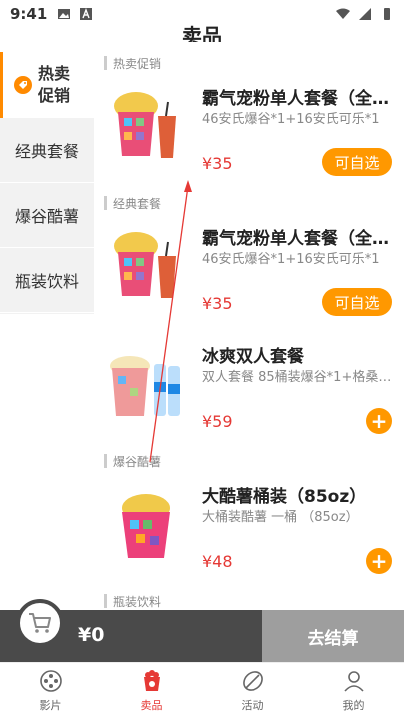 Image resolution: width=404 pixels, height=718 pixels. What do you see at coordinates (151, 680) in the screenshot?
I see `popcorn-icon` at bounding box center [151, 680].